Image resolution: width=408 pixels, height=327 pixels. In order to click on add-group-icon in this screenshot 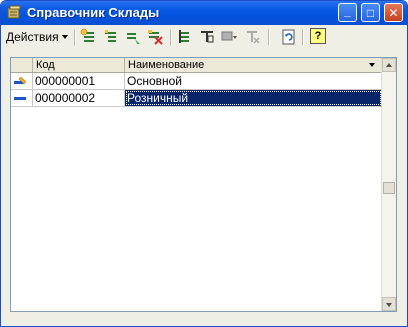, I will do `click(111, 37)`.